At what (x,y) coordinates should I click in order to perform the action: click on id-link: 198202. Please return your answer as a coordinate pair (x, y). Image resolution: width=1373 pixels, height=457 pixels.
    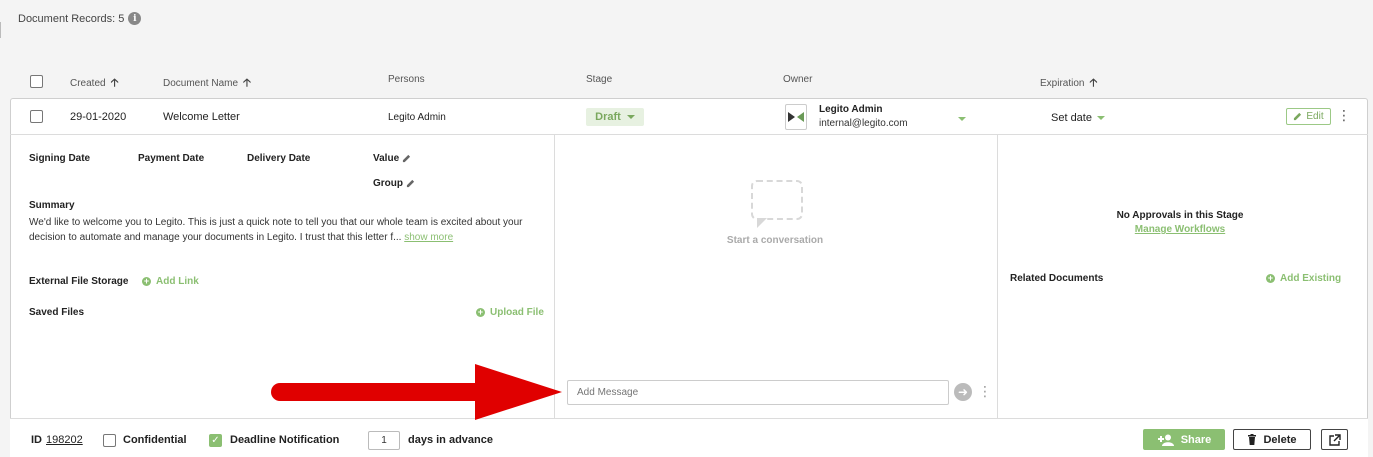
    Looking at the image, I should click on (64, 440).